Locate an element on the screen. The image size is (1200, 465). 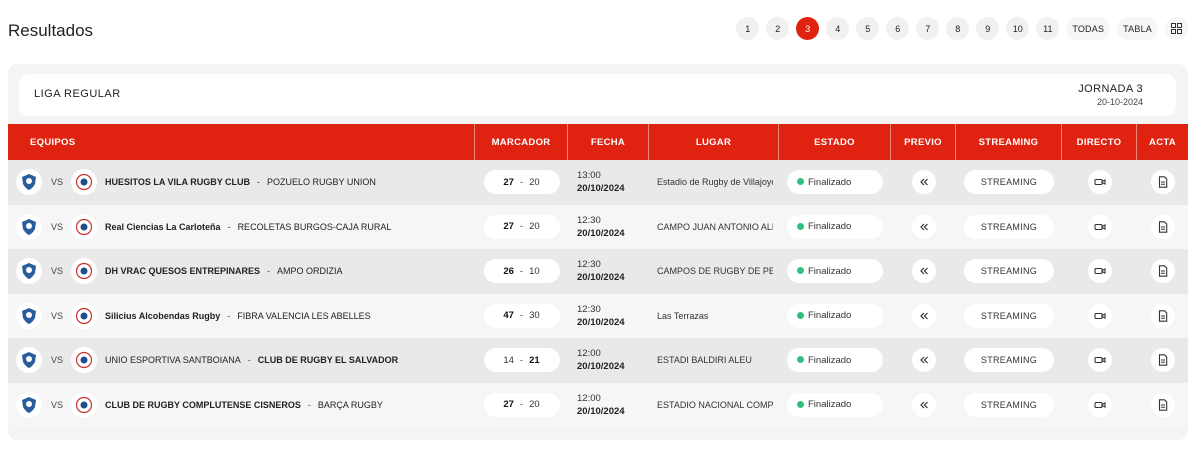
score-pill: 47 - 30 is located at coordinates (521, 315).